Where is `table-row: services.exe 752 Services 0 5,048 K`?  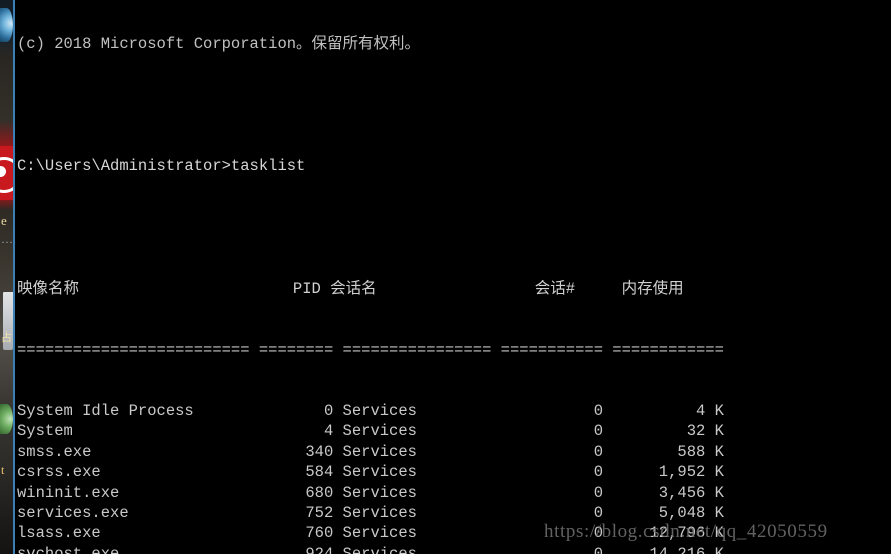
table-row: services.exe 752 Services 0 5,048 K is located at coordinates (370, 512).